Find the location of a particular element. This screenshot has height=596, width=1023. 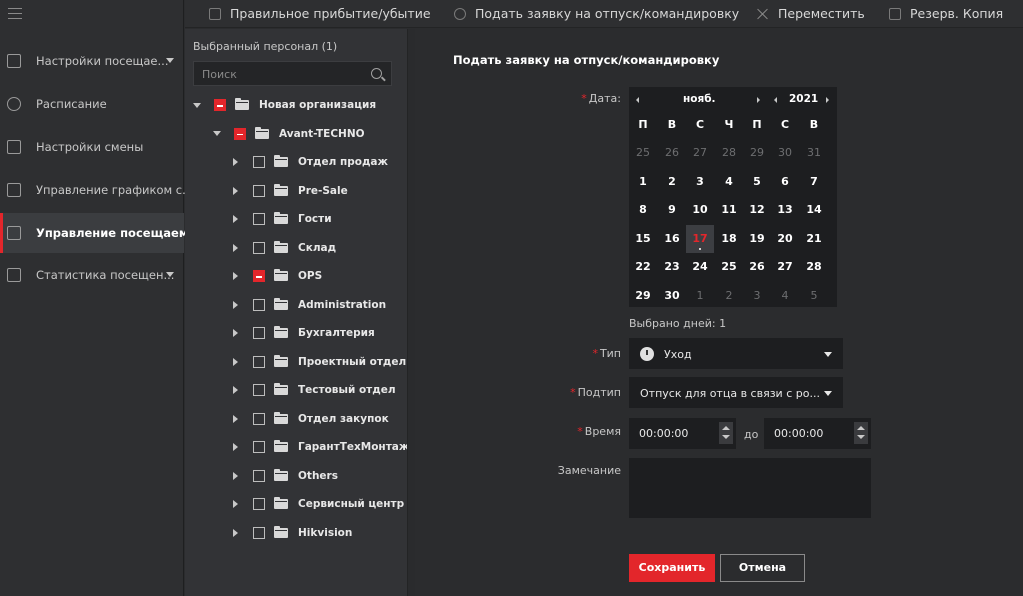

tree-node: Avant-TECHNO is located at coordinates (289, 134).